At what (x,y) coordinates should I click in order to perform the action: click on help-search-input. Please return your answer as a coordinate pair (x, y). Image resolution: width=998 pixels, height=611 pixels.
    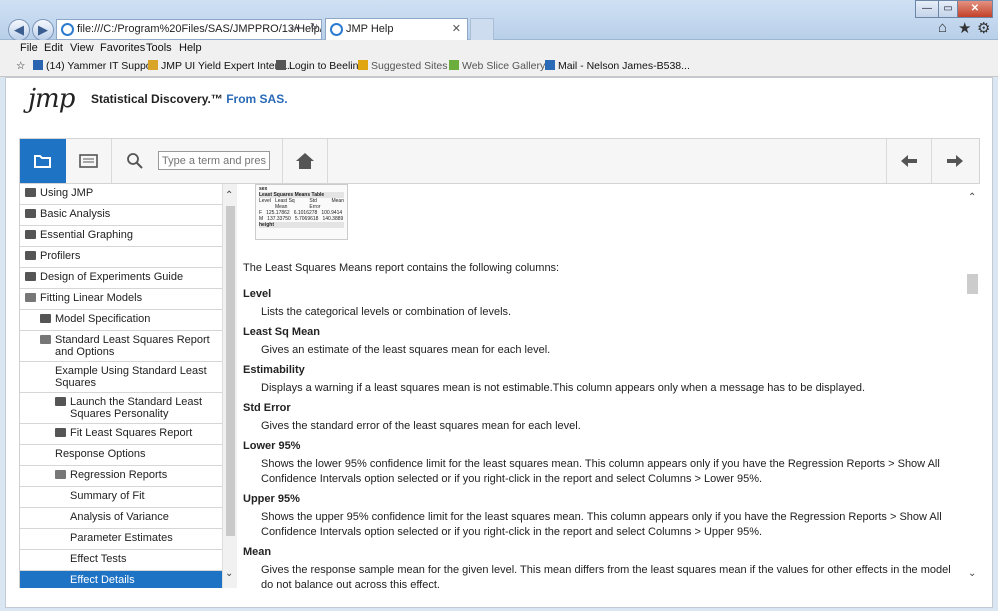
    Looking at the image, I should click on (214, 160).